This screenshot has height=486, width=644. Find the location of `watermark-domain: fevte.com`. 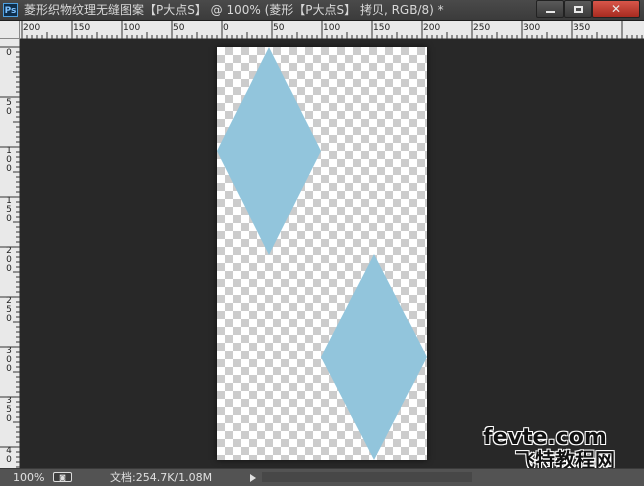

watermark-domain: fevte.com is located at coordinates (545, 437).